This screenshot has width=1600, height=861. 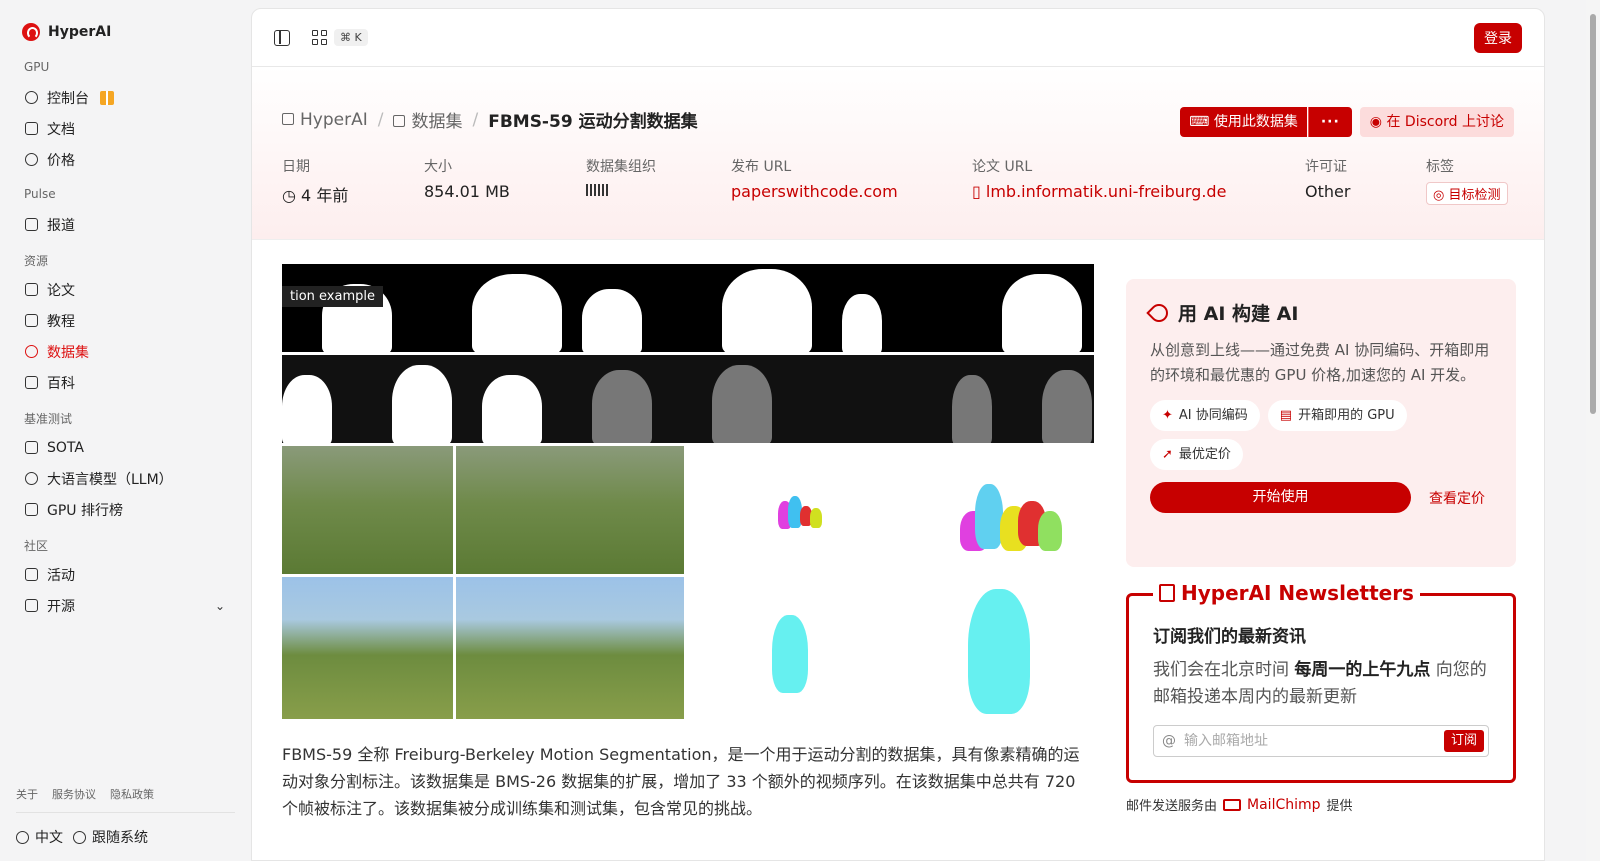 I want to click on footer-links: 关于 服务协议 隐私政策, so click(x=125, y=799).